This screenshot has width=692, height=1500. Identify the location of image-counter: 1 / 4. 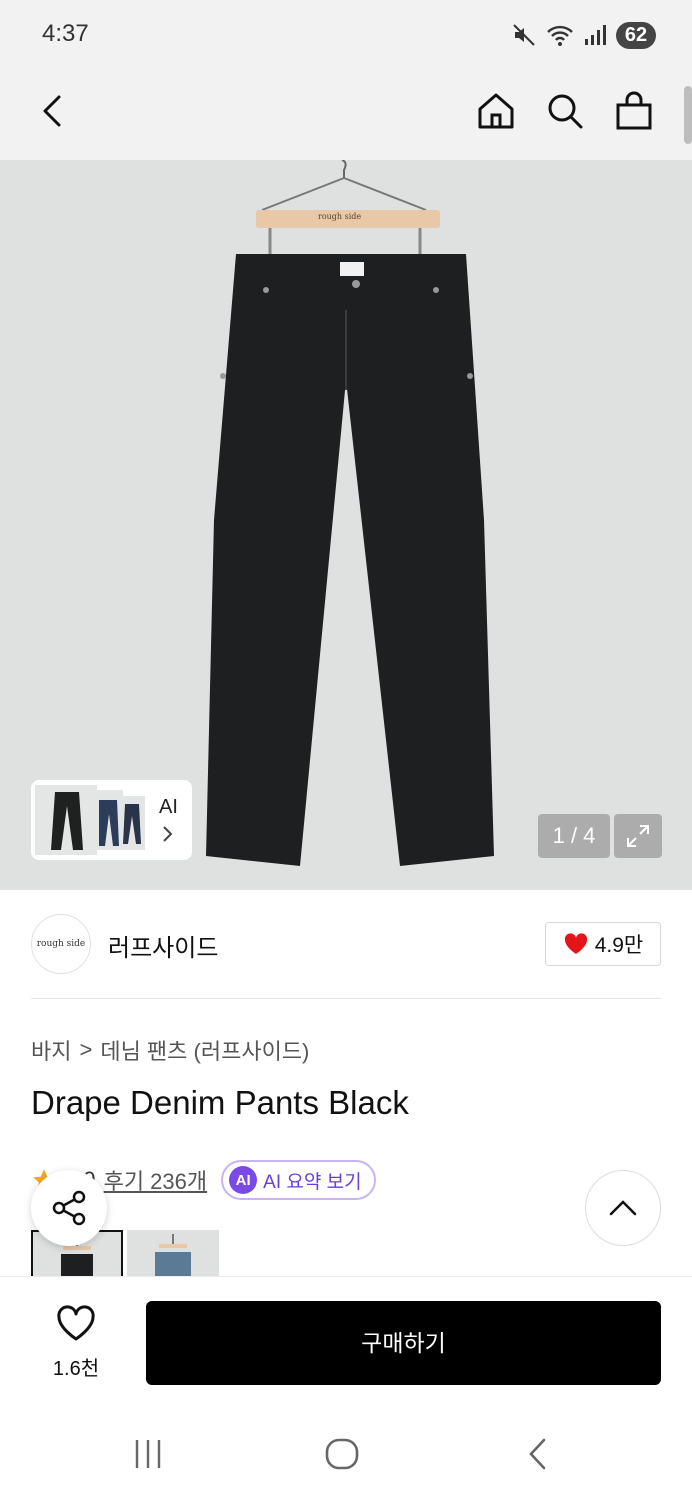
(574, 836).